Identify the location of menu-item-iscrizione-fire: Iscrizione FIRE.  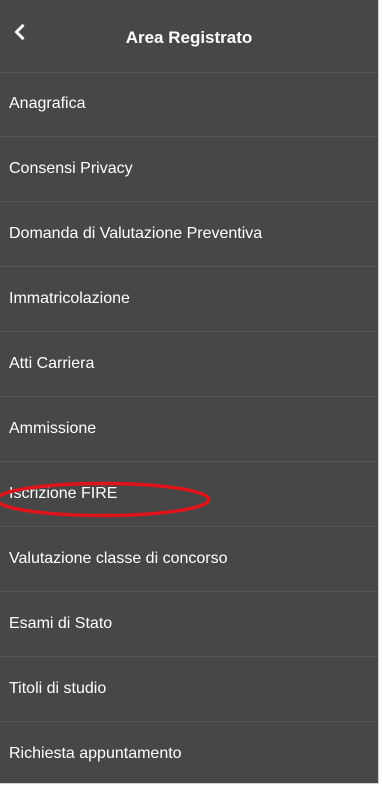
(189, 494).